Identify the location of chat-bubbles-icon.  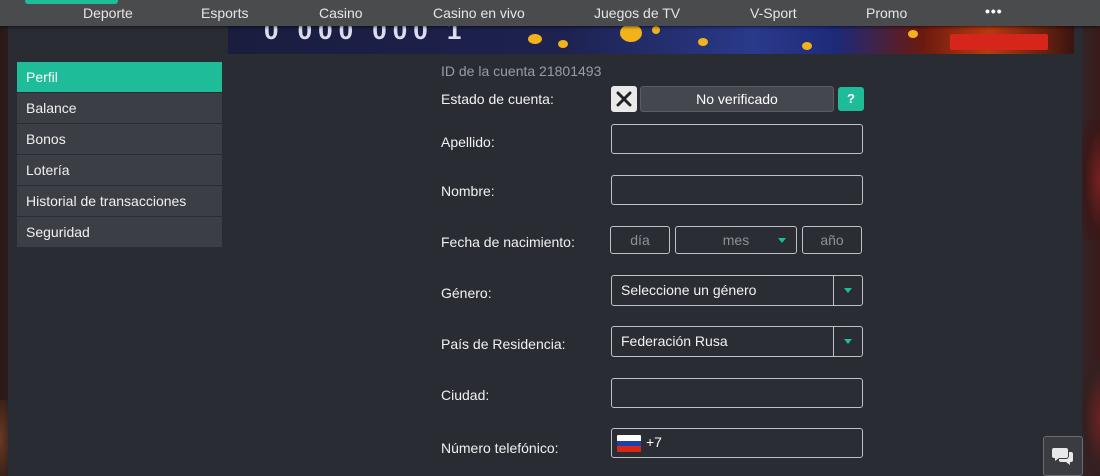
(1062, 456).